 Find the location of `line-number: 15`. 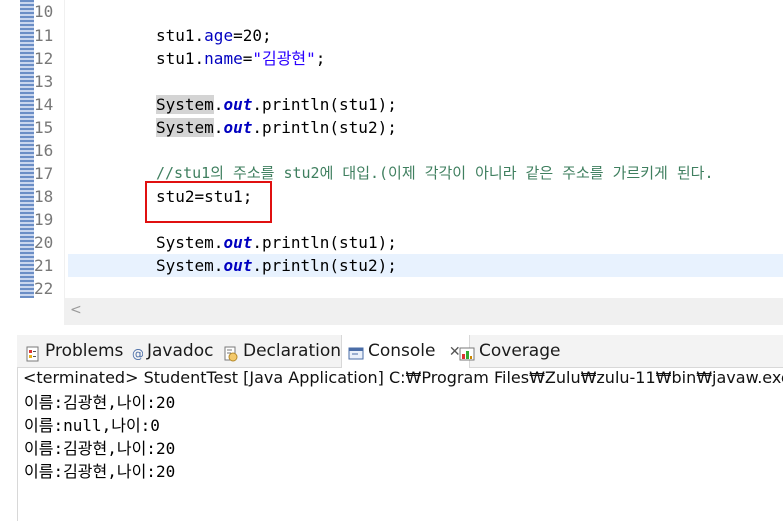

line-number: 15 is located at coordinates (44, 127).